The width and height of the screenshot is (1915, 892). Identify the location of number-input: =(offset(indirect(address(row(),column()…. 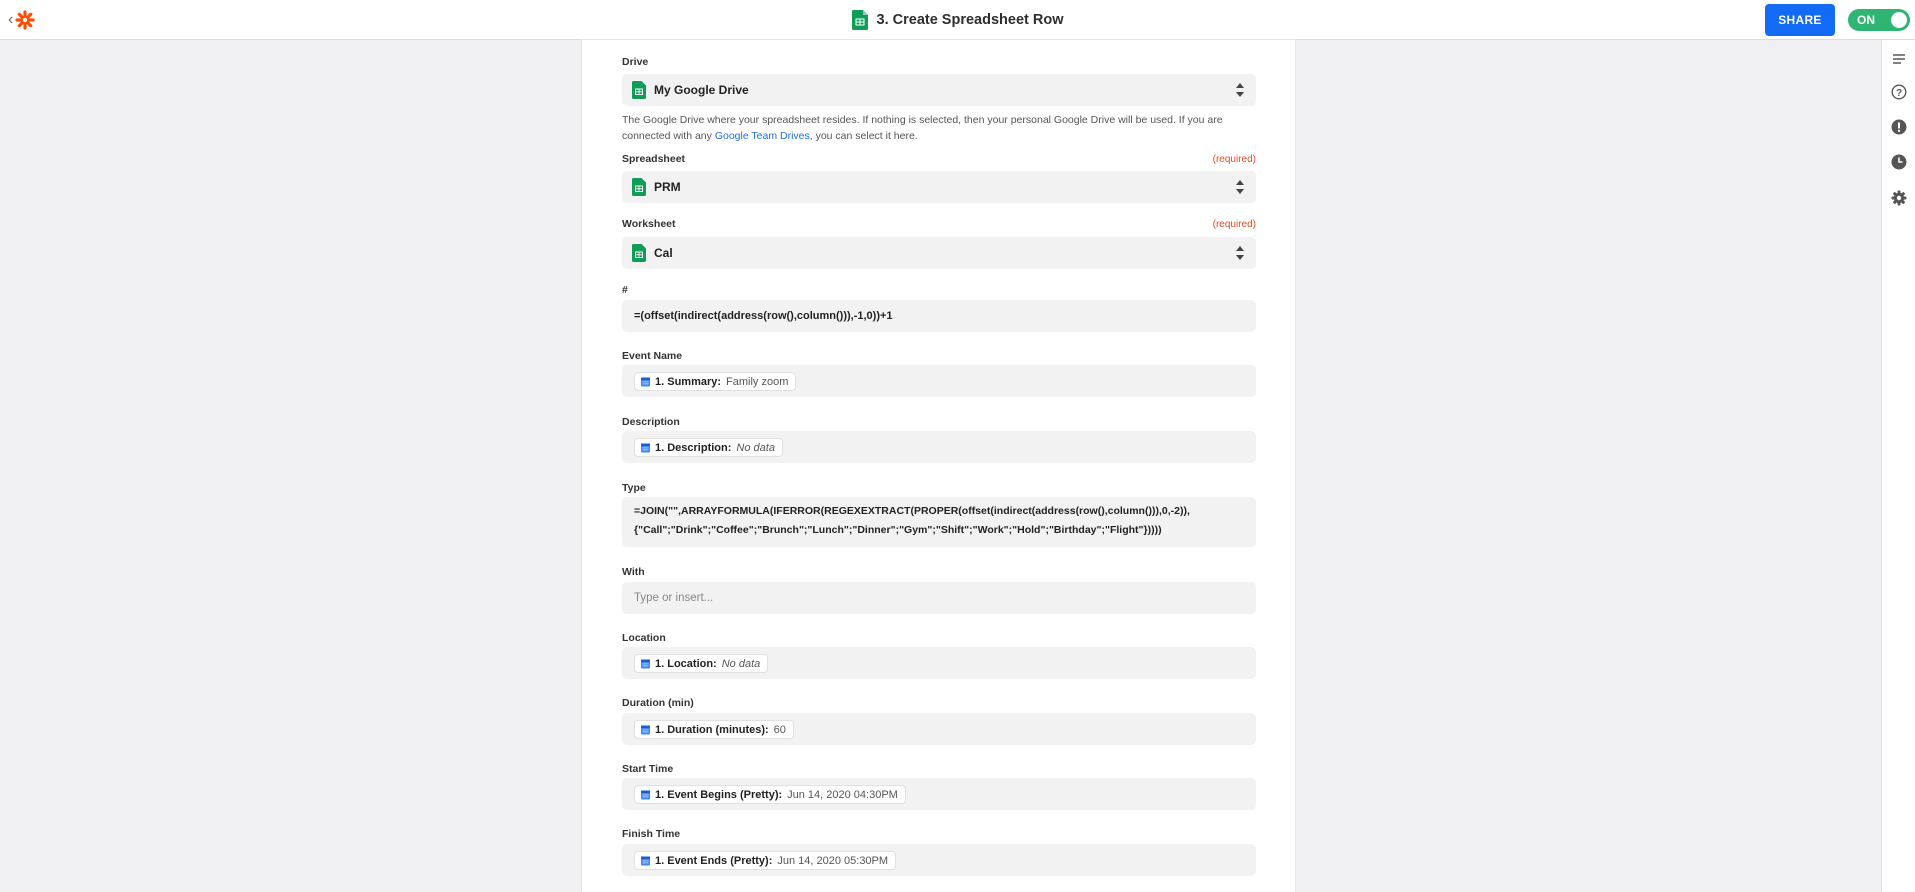
(939, 316).